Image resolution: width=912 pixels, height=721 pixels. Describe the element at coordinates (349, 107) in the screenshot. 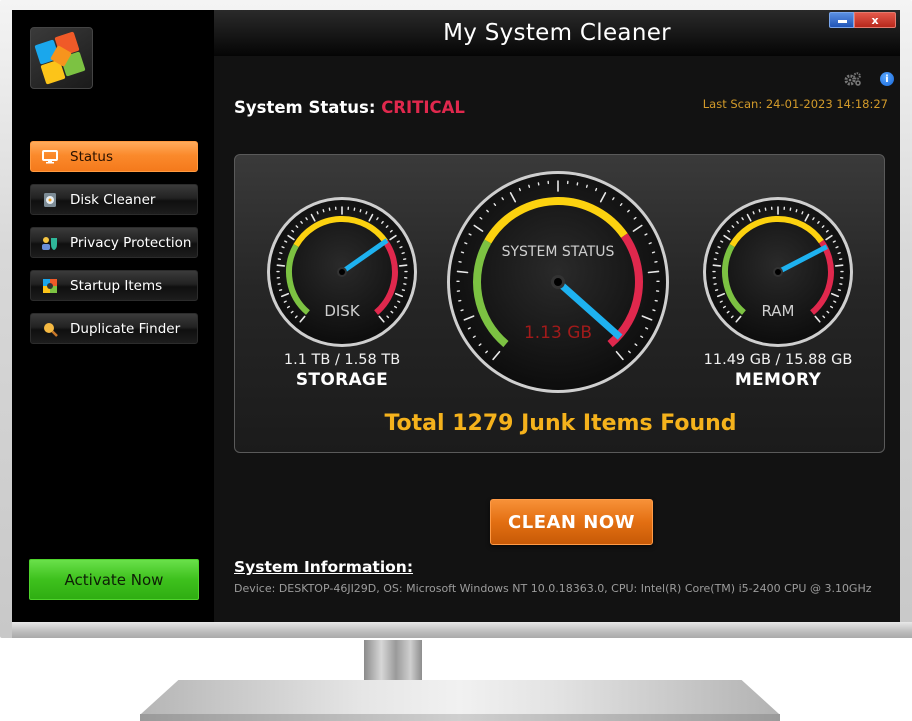

I see `system-status-heading: System Status: CRITICAL` at that location.